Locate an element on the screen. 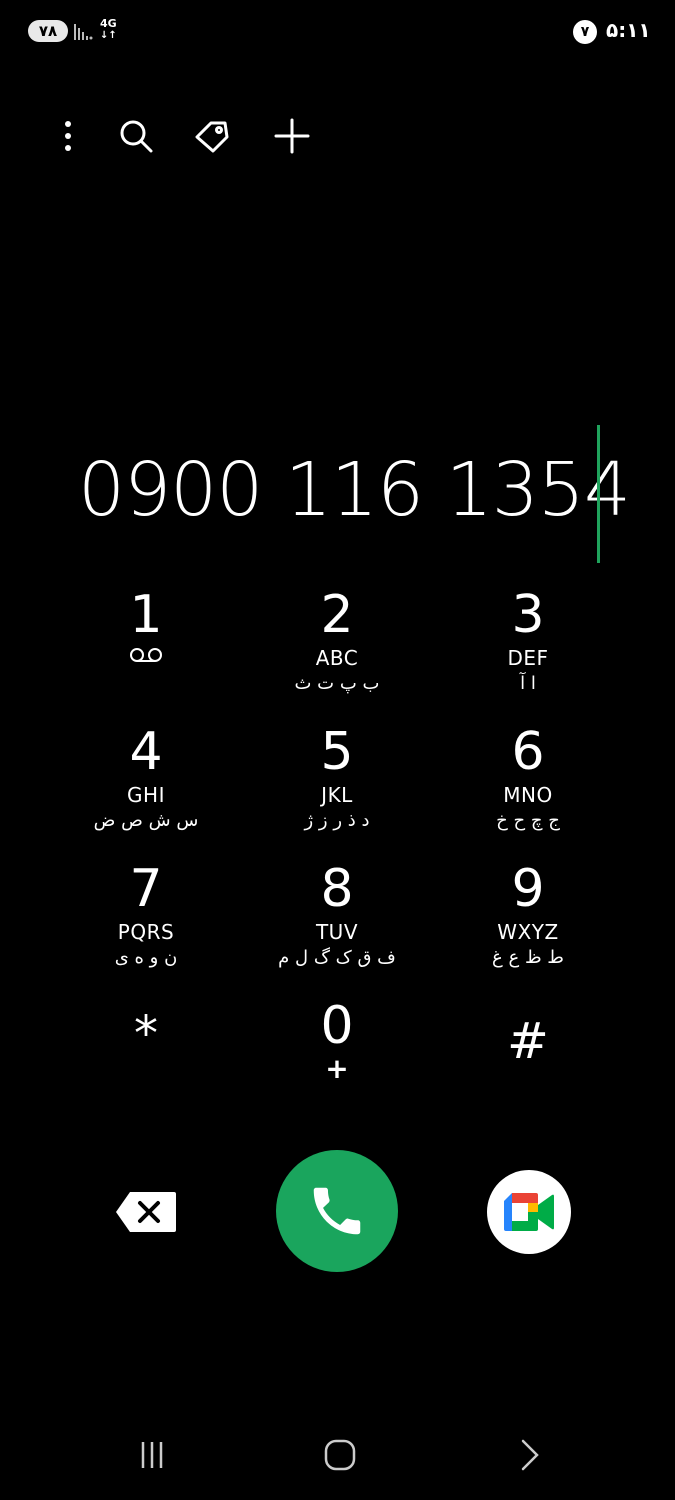  backspace-icon is located at coordinates (146, 1212).